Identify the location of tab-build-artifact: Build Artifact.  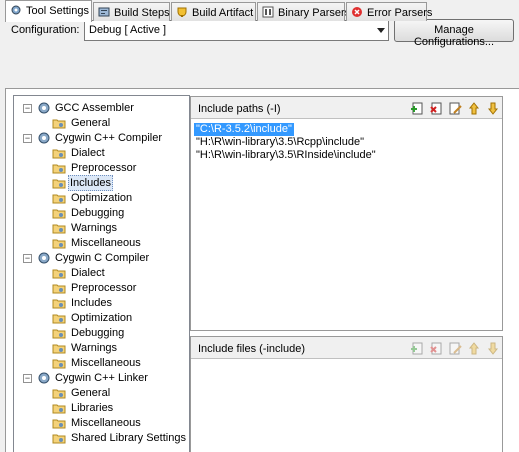
(213, 11).